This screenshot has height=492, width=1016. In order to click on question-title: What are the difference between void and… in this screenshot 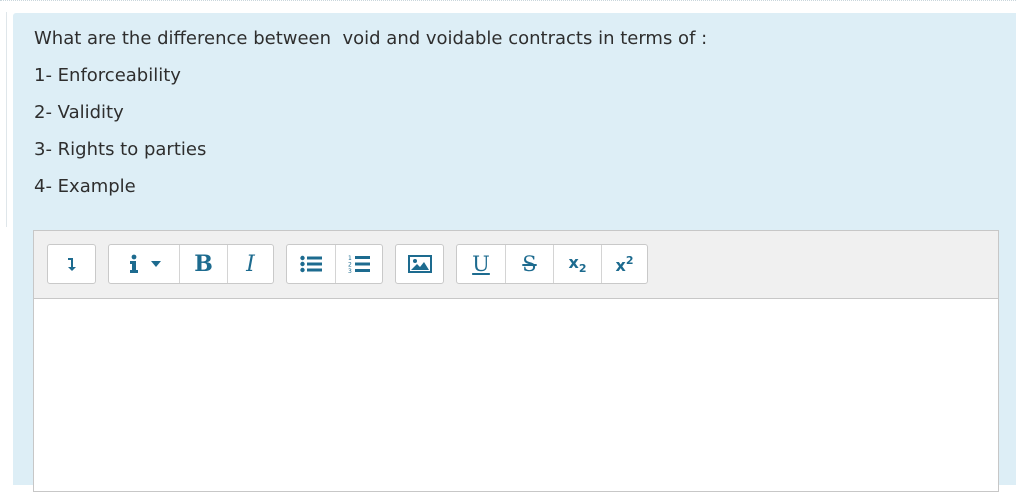, I will do `click(371, 38)`.